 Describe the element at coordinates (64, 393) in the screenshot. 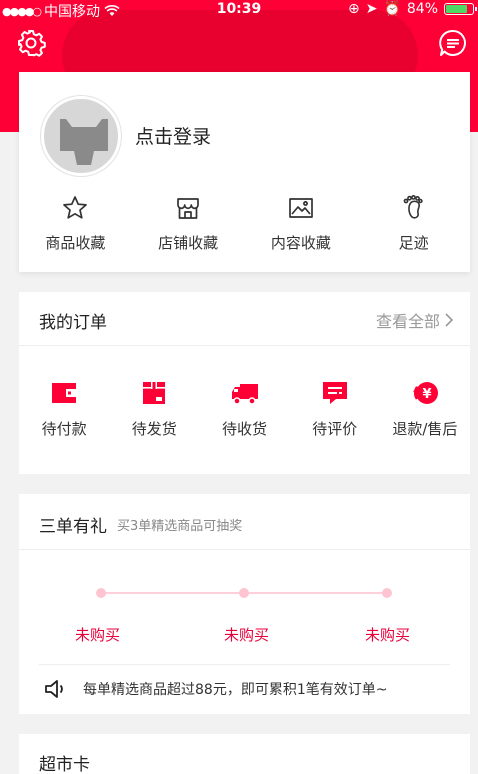

I see `wallet-icon` at that location.